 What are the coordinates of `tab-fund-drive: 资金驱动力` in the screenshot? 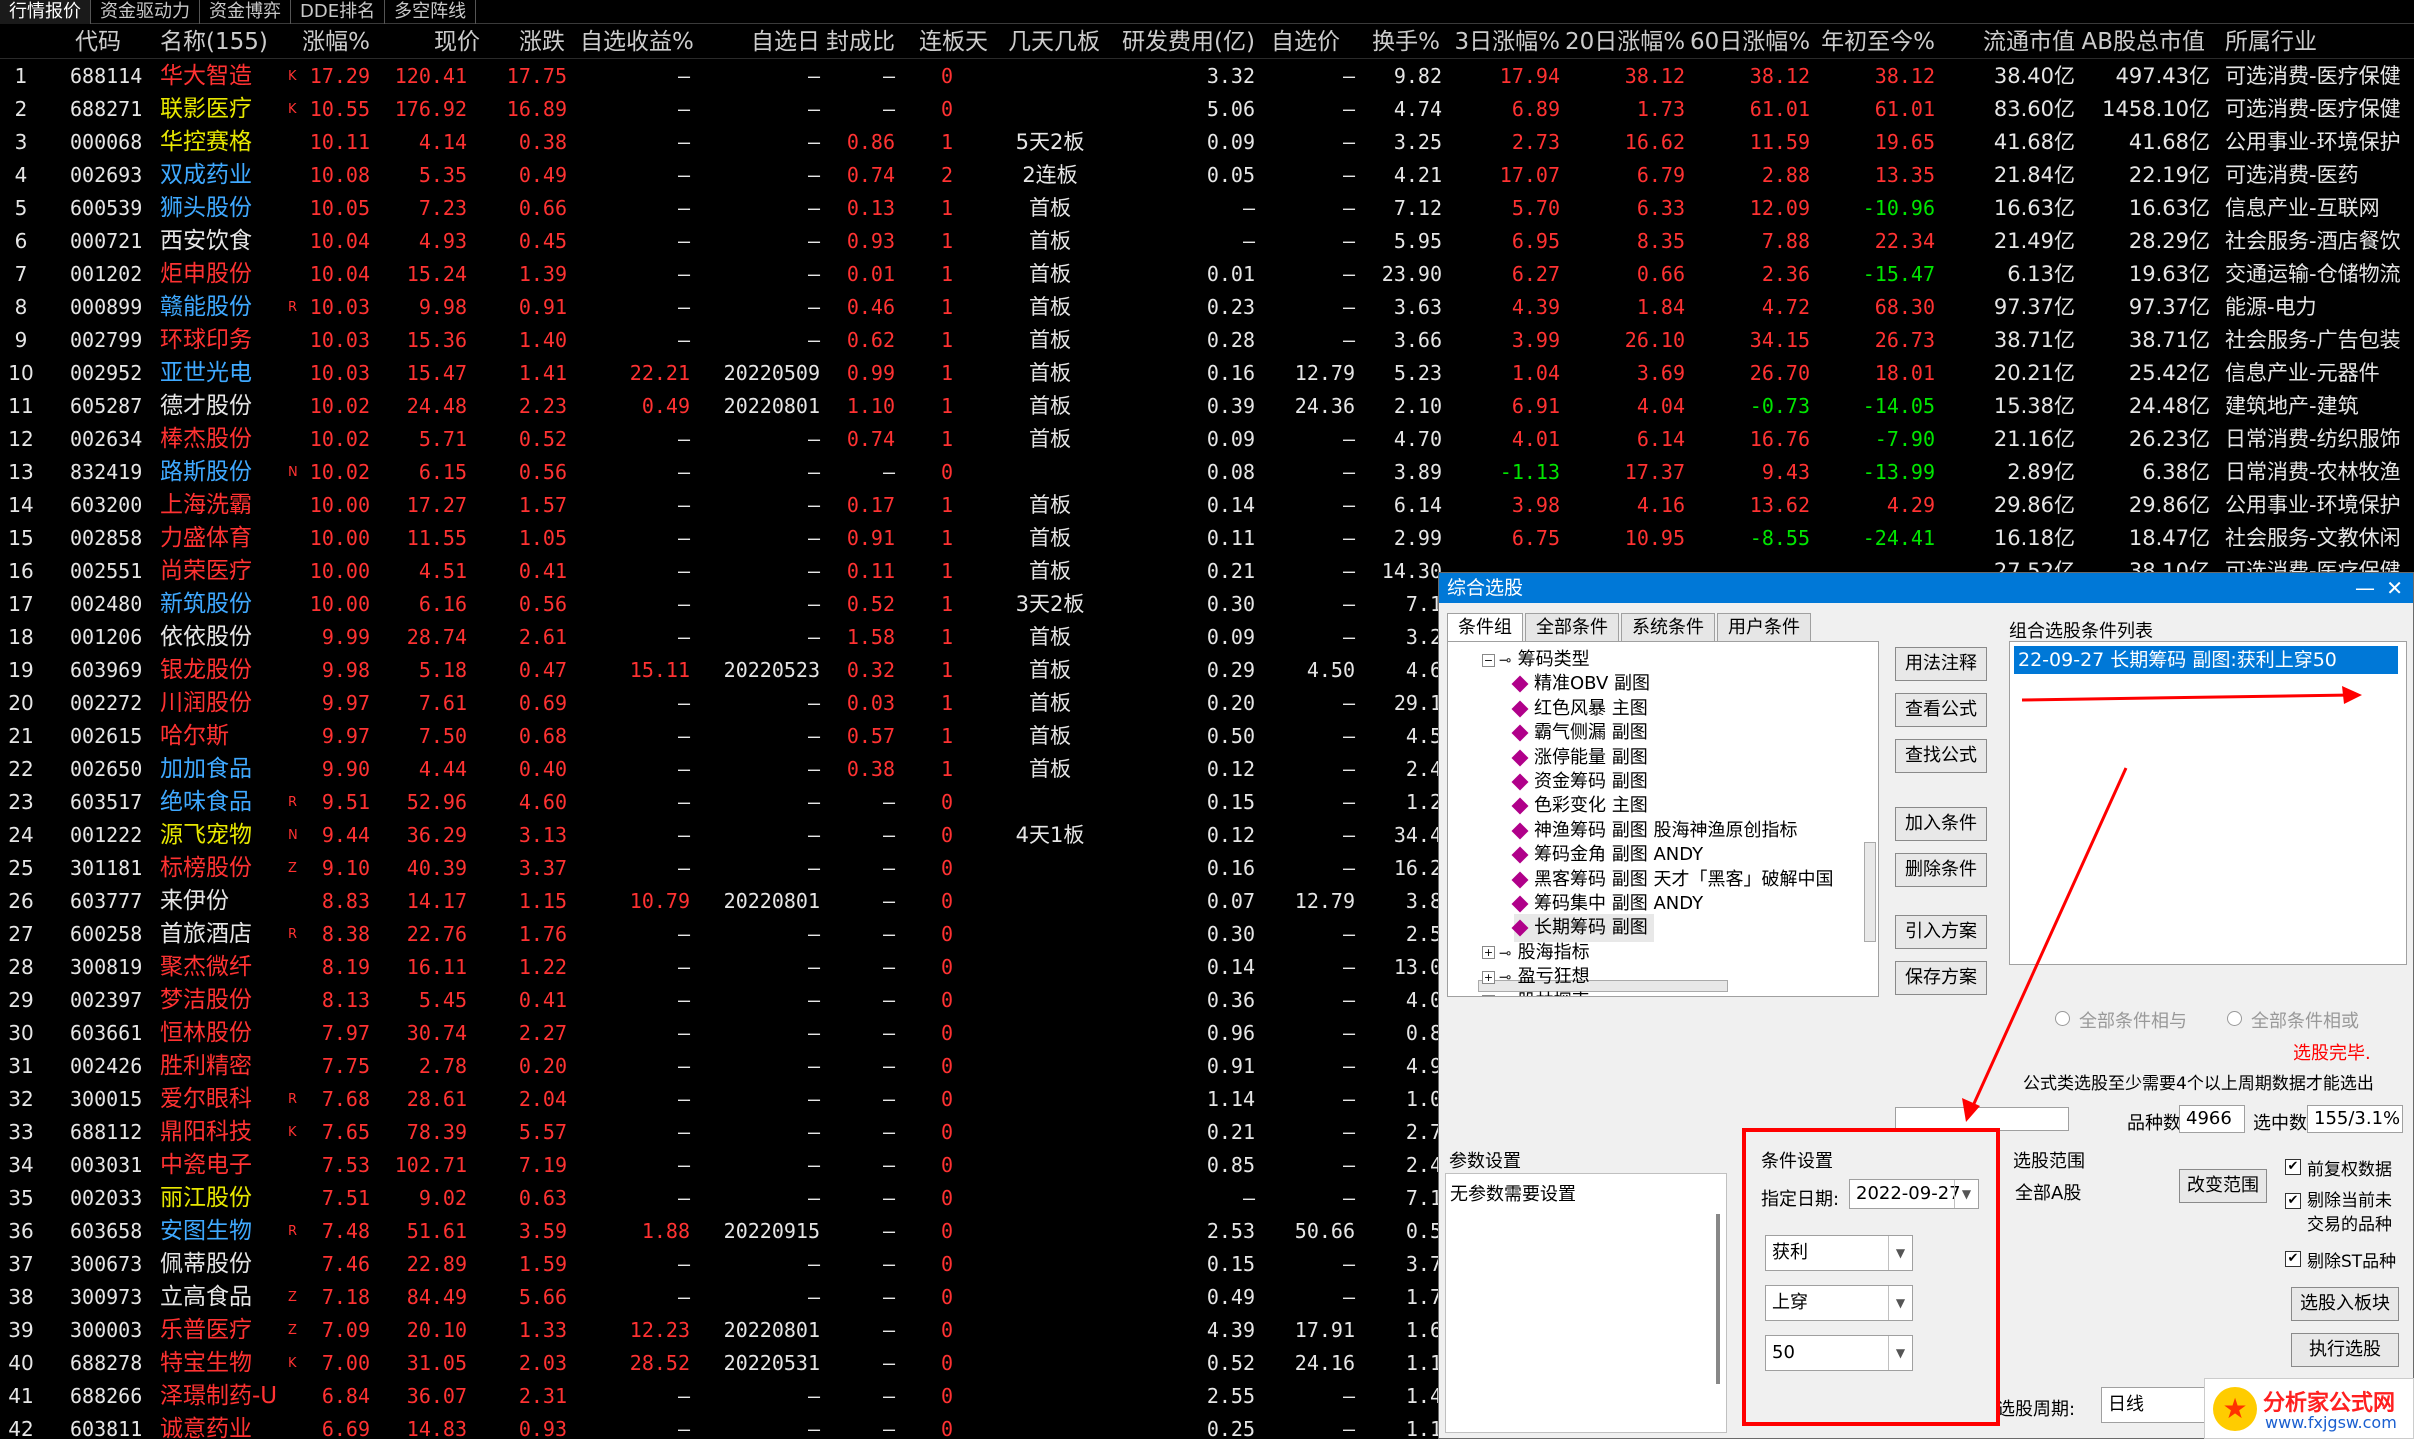 It's located at (145, 12).